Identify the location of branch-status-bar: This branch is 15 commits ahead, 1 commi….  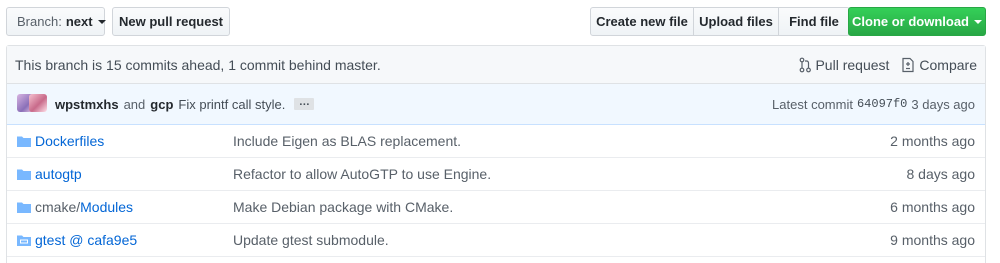
(496, 65).